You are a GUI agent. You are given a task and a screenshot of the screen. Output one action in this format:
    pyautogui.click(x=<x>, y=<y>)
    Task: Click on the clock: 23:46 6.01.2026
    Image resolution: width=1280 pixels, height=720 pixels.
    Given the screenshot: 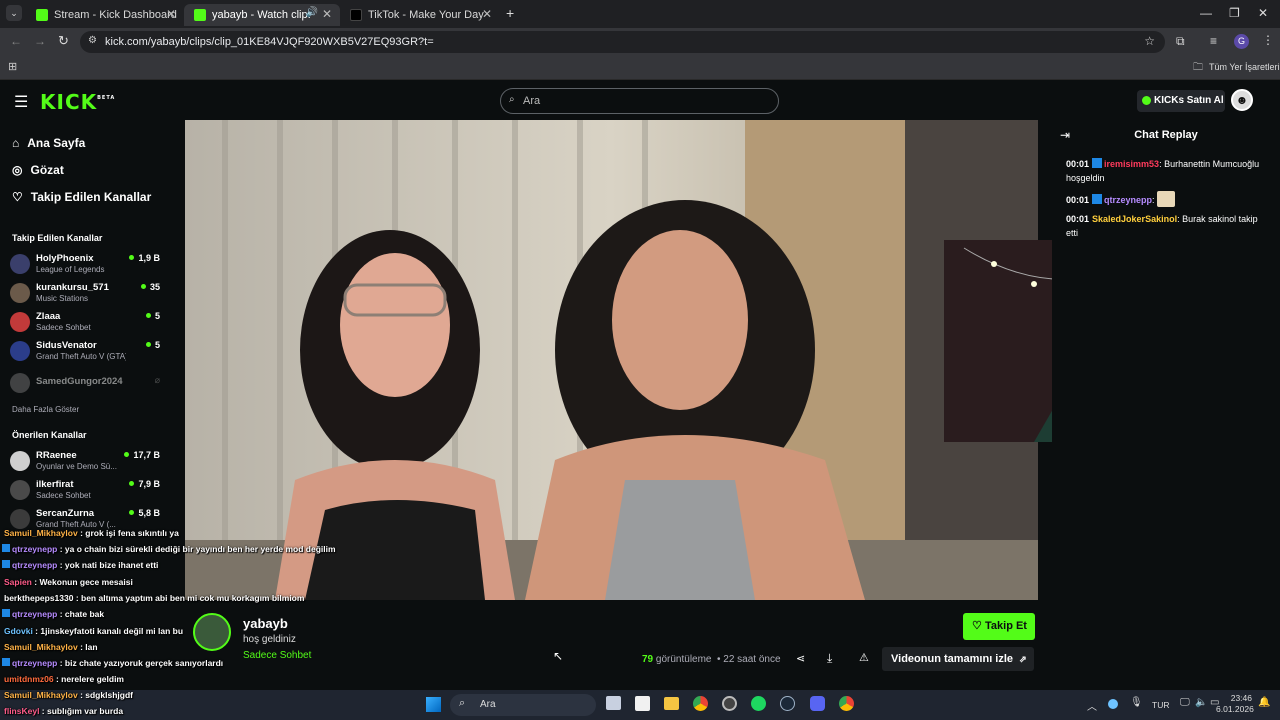 What is the action you would take?
    pyautogui.click(x=1235, y=704)
    